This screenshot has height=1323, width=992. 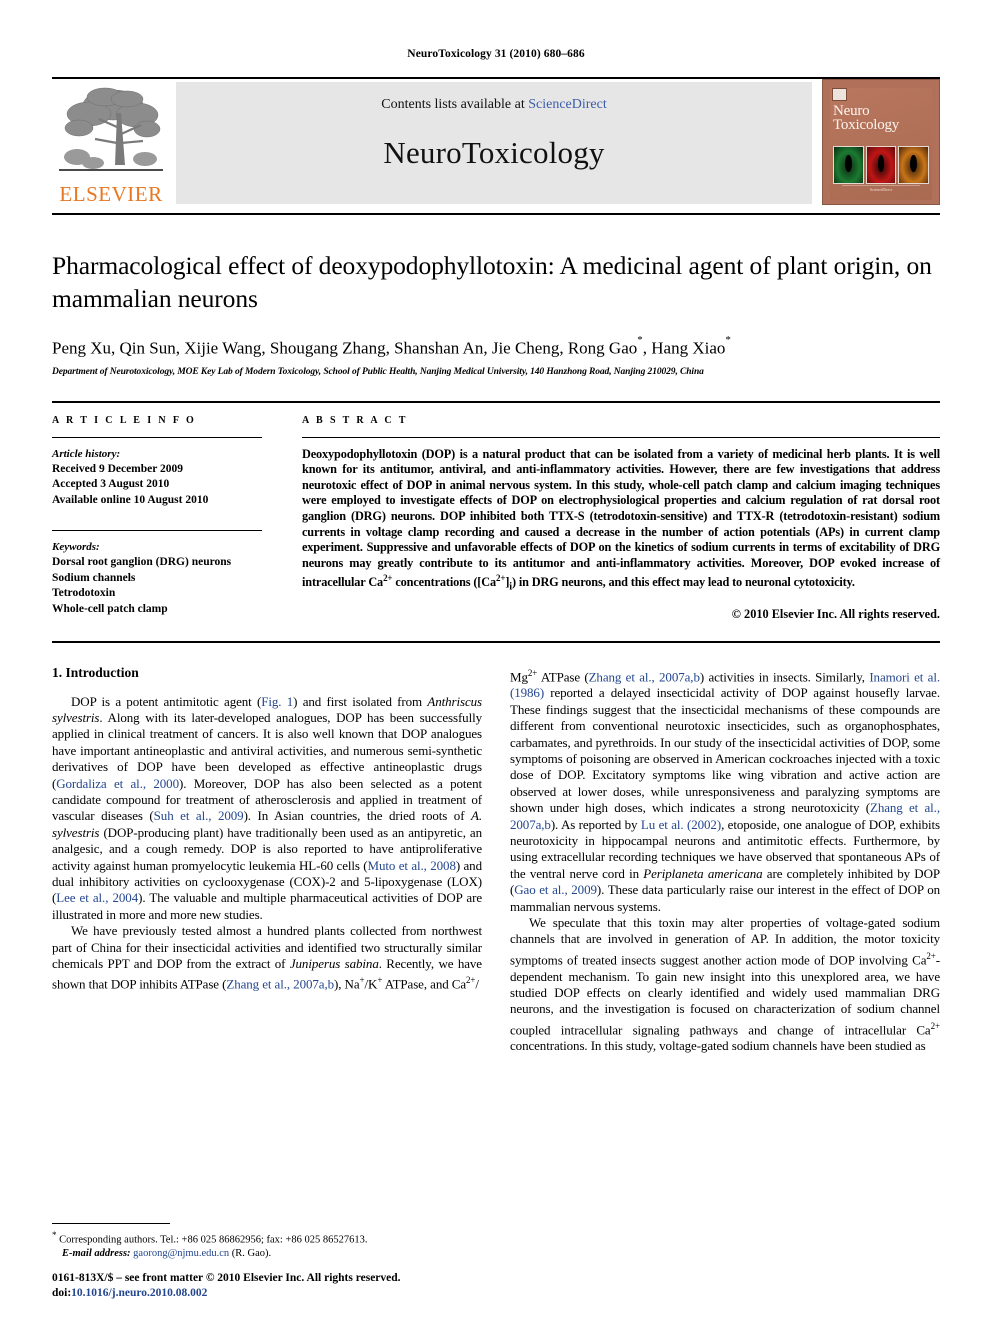 I want to click on article-history-accepted: Accepted 3 August 2010, so click(x=111, y=484).